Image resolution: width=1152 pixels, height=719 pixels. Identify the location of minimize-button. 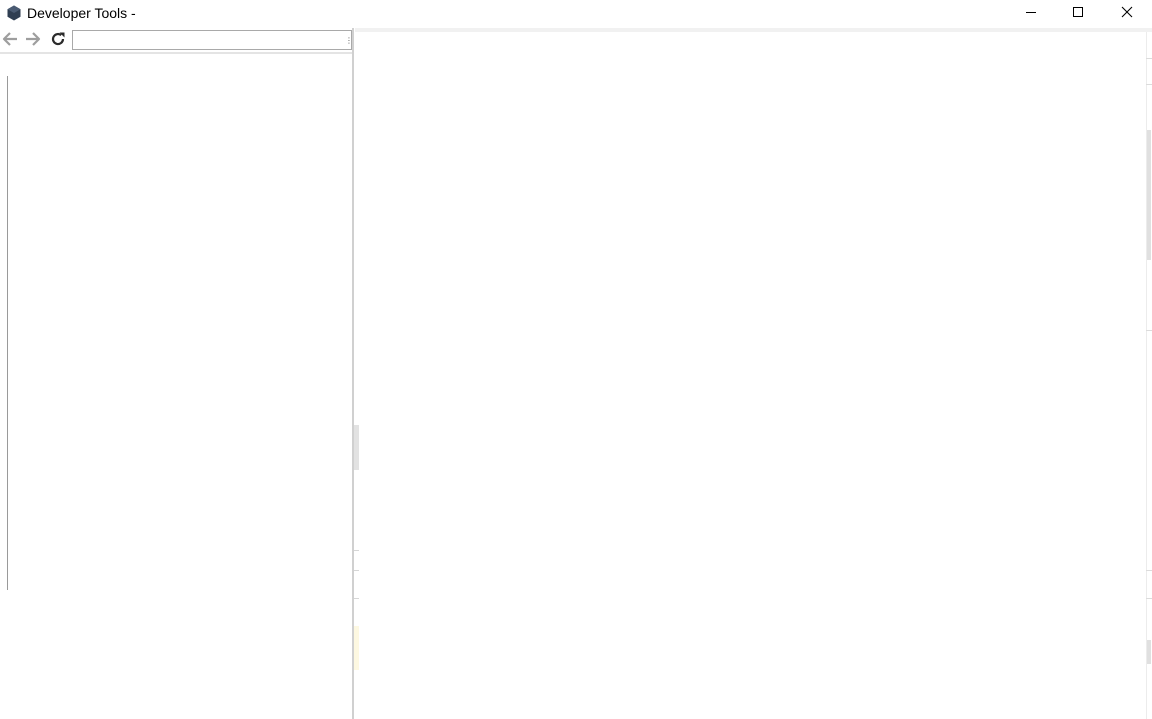
(1031, 14).